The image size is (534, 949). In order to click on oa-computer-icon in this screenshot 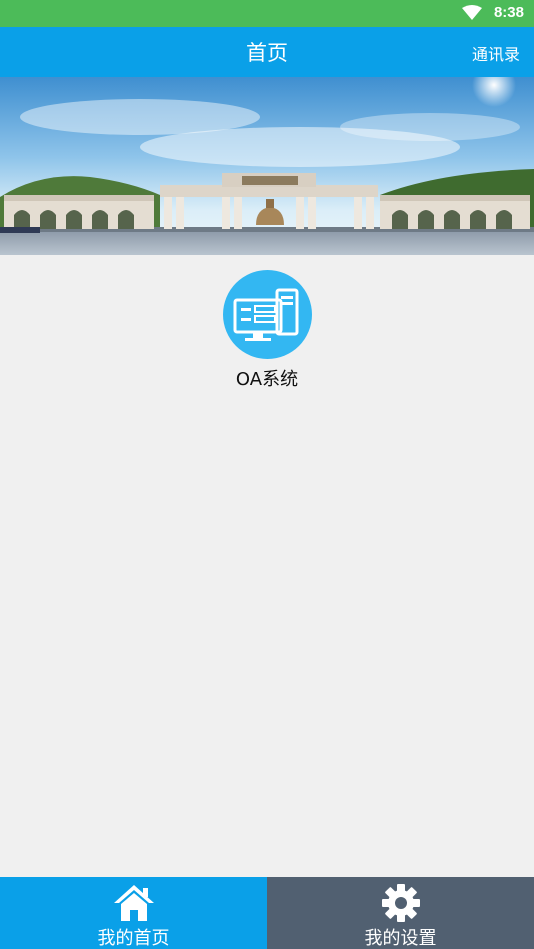, I will do `click(267, 314)`.